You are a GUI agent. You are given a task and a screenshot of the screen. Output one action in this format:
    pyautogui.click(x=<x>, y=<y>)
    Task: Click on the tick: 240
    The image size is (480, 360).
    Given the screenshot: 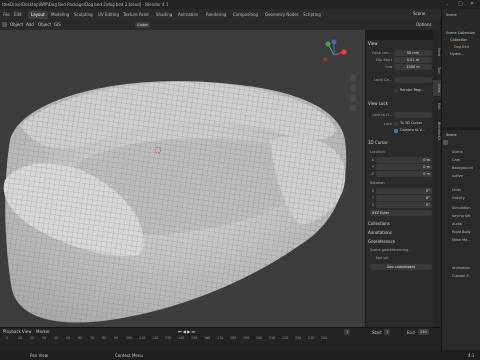 What is the action you would take?
    pyautogui.click(x=311, y=338)
    